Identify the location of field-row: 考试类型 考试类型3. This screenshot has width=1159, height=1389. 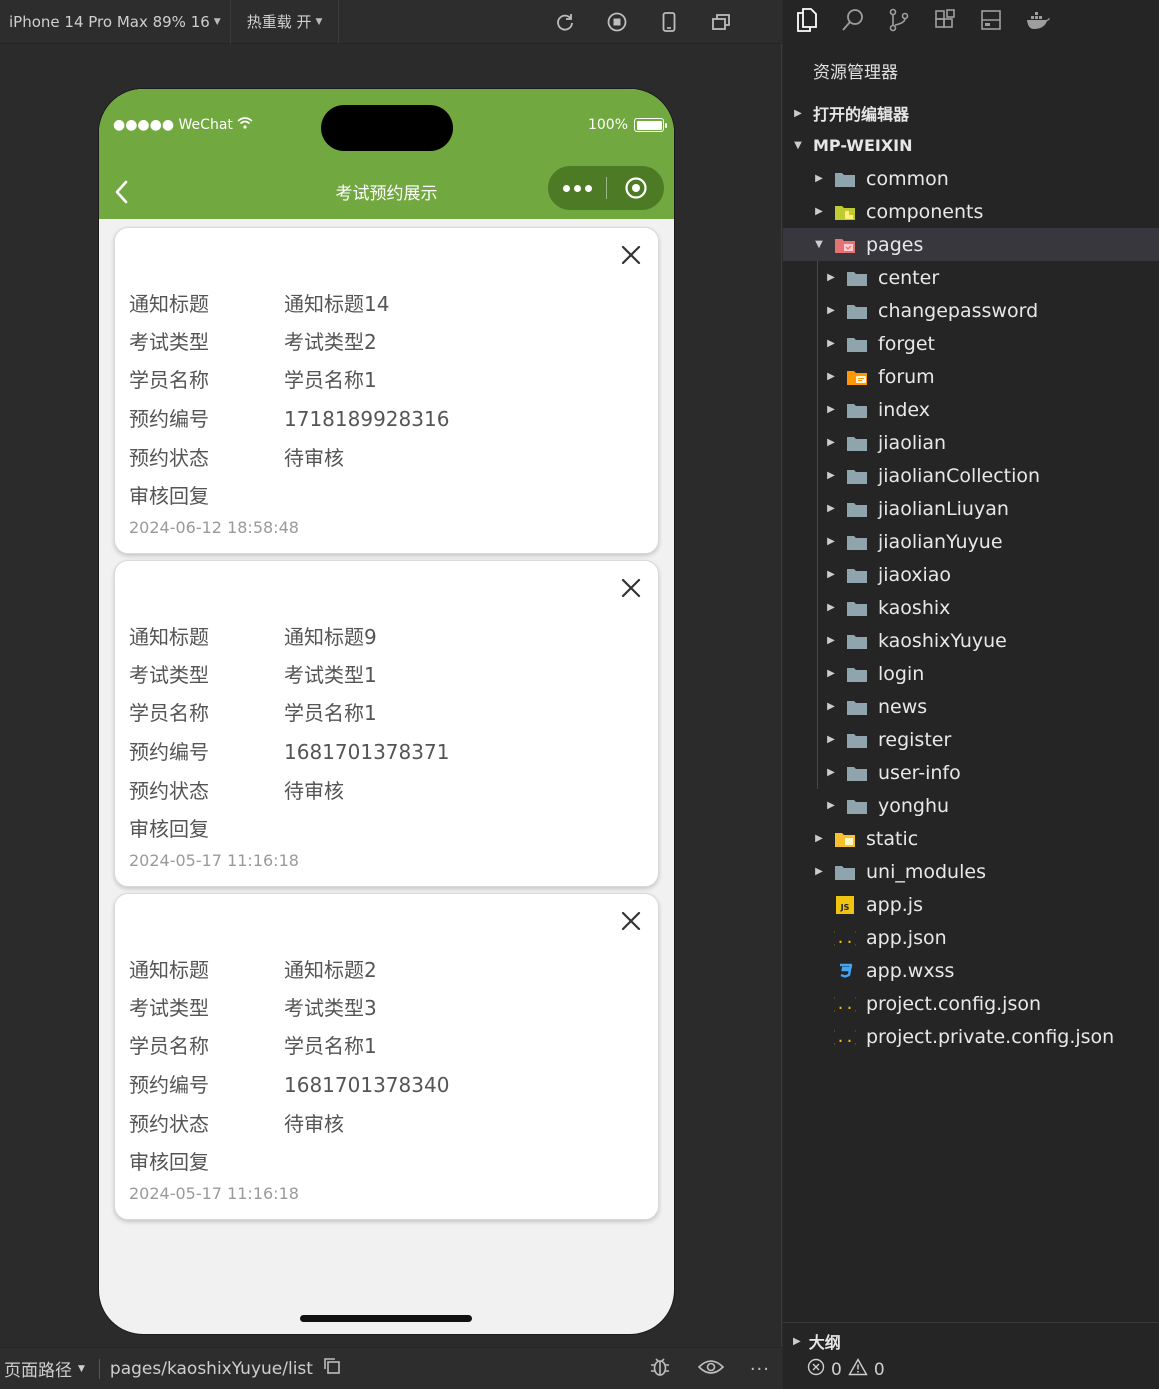
(253, 1006).